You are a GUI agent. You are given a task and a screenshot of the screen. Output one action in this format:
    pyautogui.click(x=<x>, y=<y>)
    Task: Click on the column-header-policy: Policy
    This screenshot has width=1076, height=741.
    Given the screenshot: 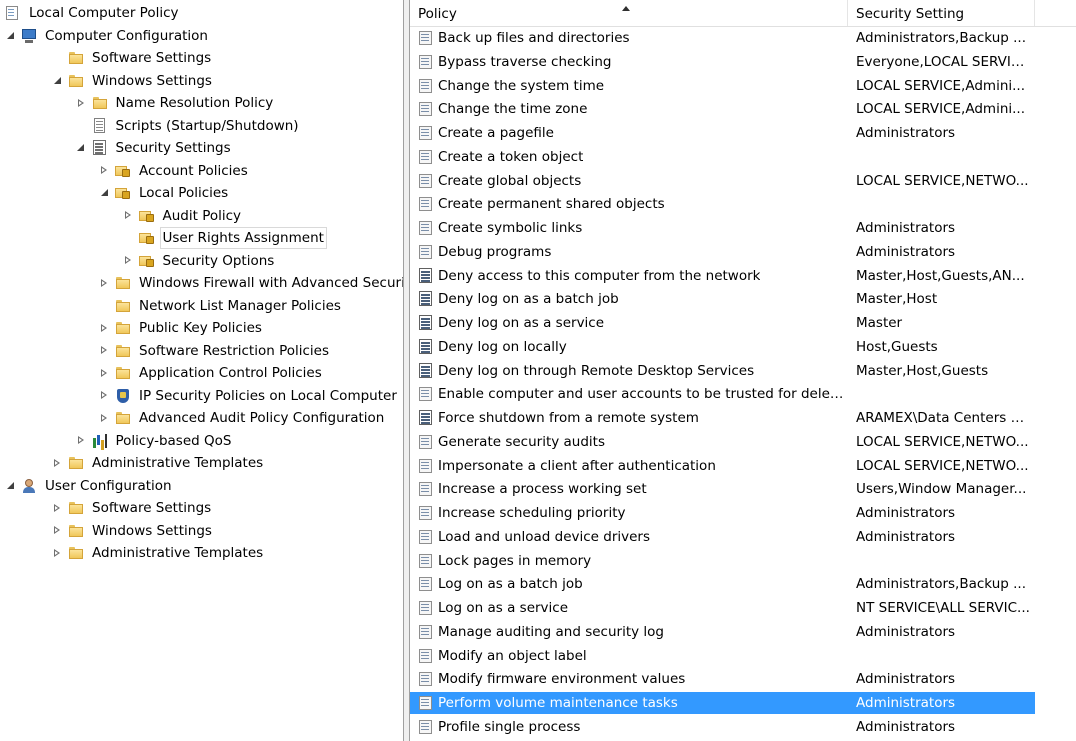 What is the action you would take?
    pyautogui.click(x=629, y=13)
    